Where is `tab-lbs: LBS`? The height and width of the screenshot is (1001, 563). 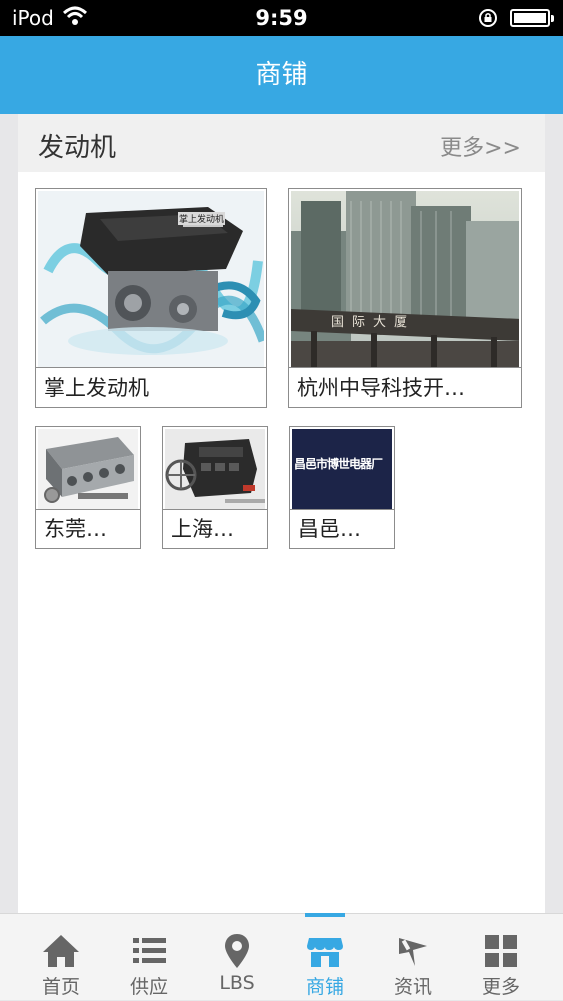
tab-lbs: LBS is located at coordinates (237, 957).